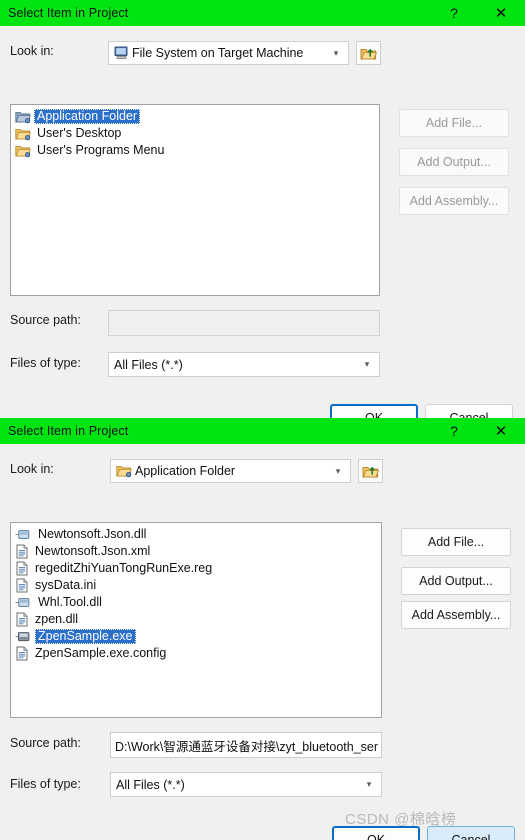  What do you see at coordinates (68, 431) in the screenshot?
I see `dialog-title-bottom: Select Item in Project` at bounding box center [68, 431].